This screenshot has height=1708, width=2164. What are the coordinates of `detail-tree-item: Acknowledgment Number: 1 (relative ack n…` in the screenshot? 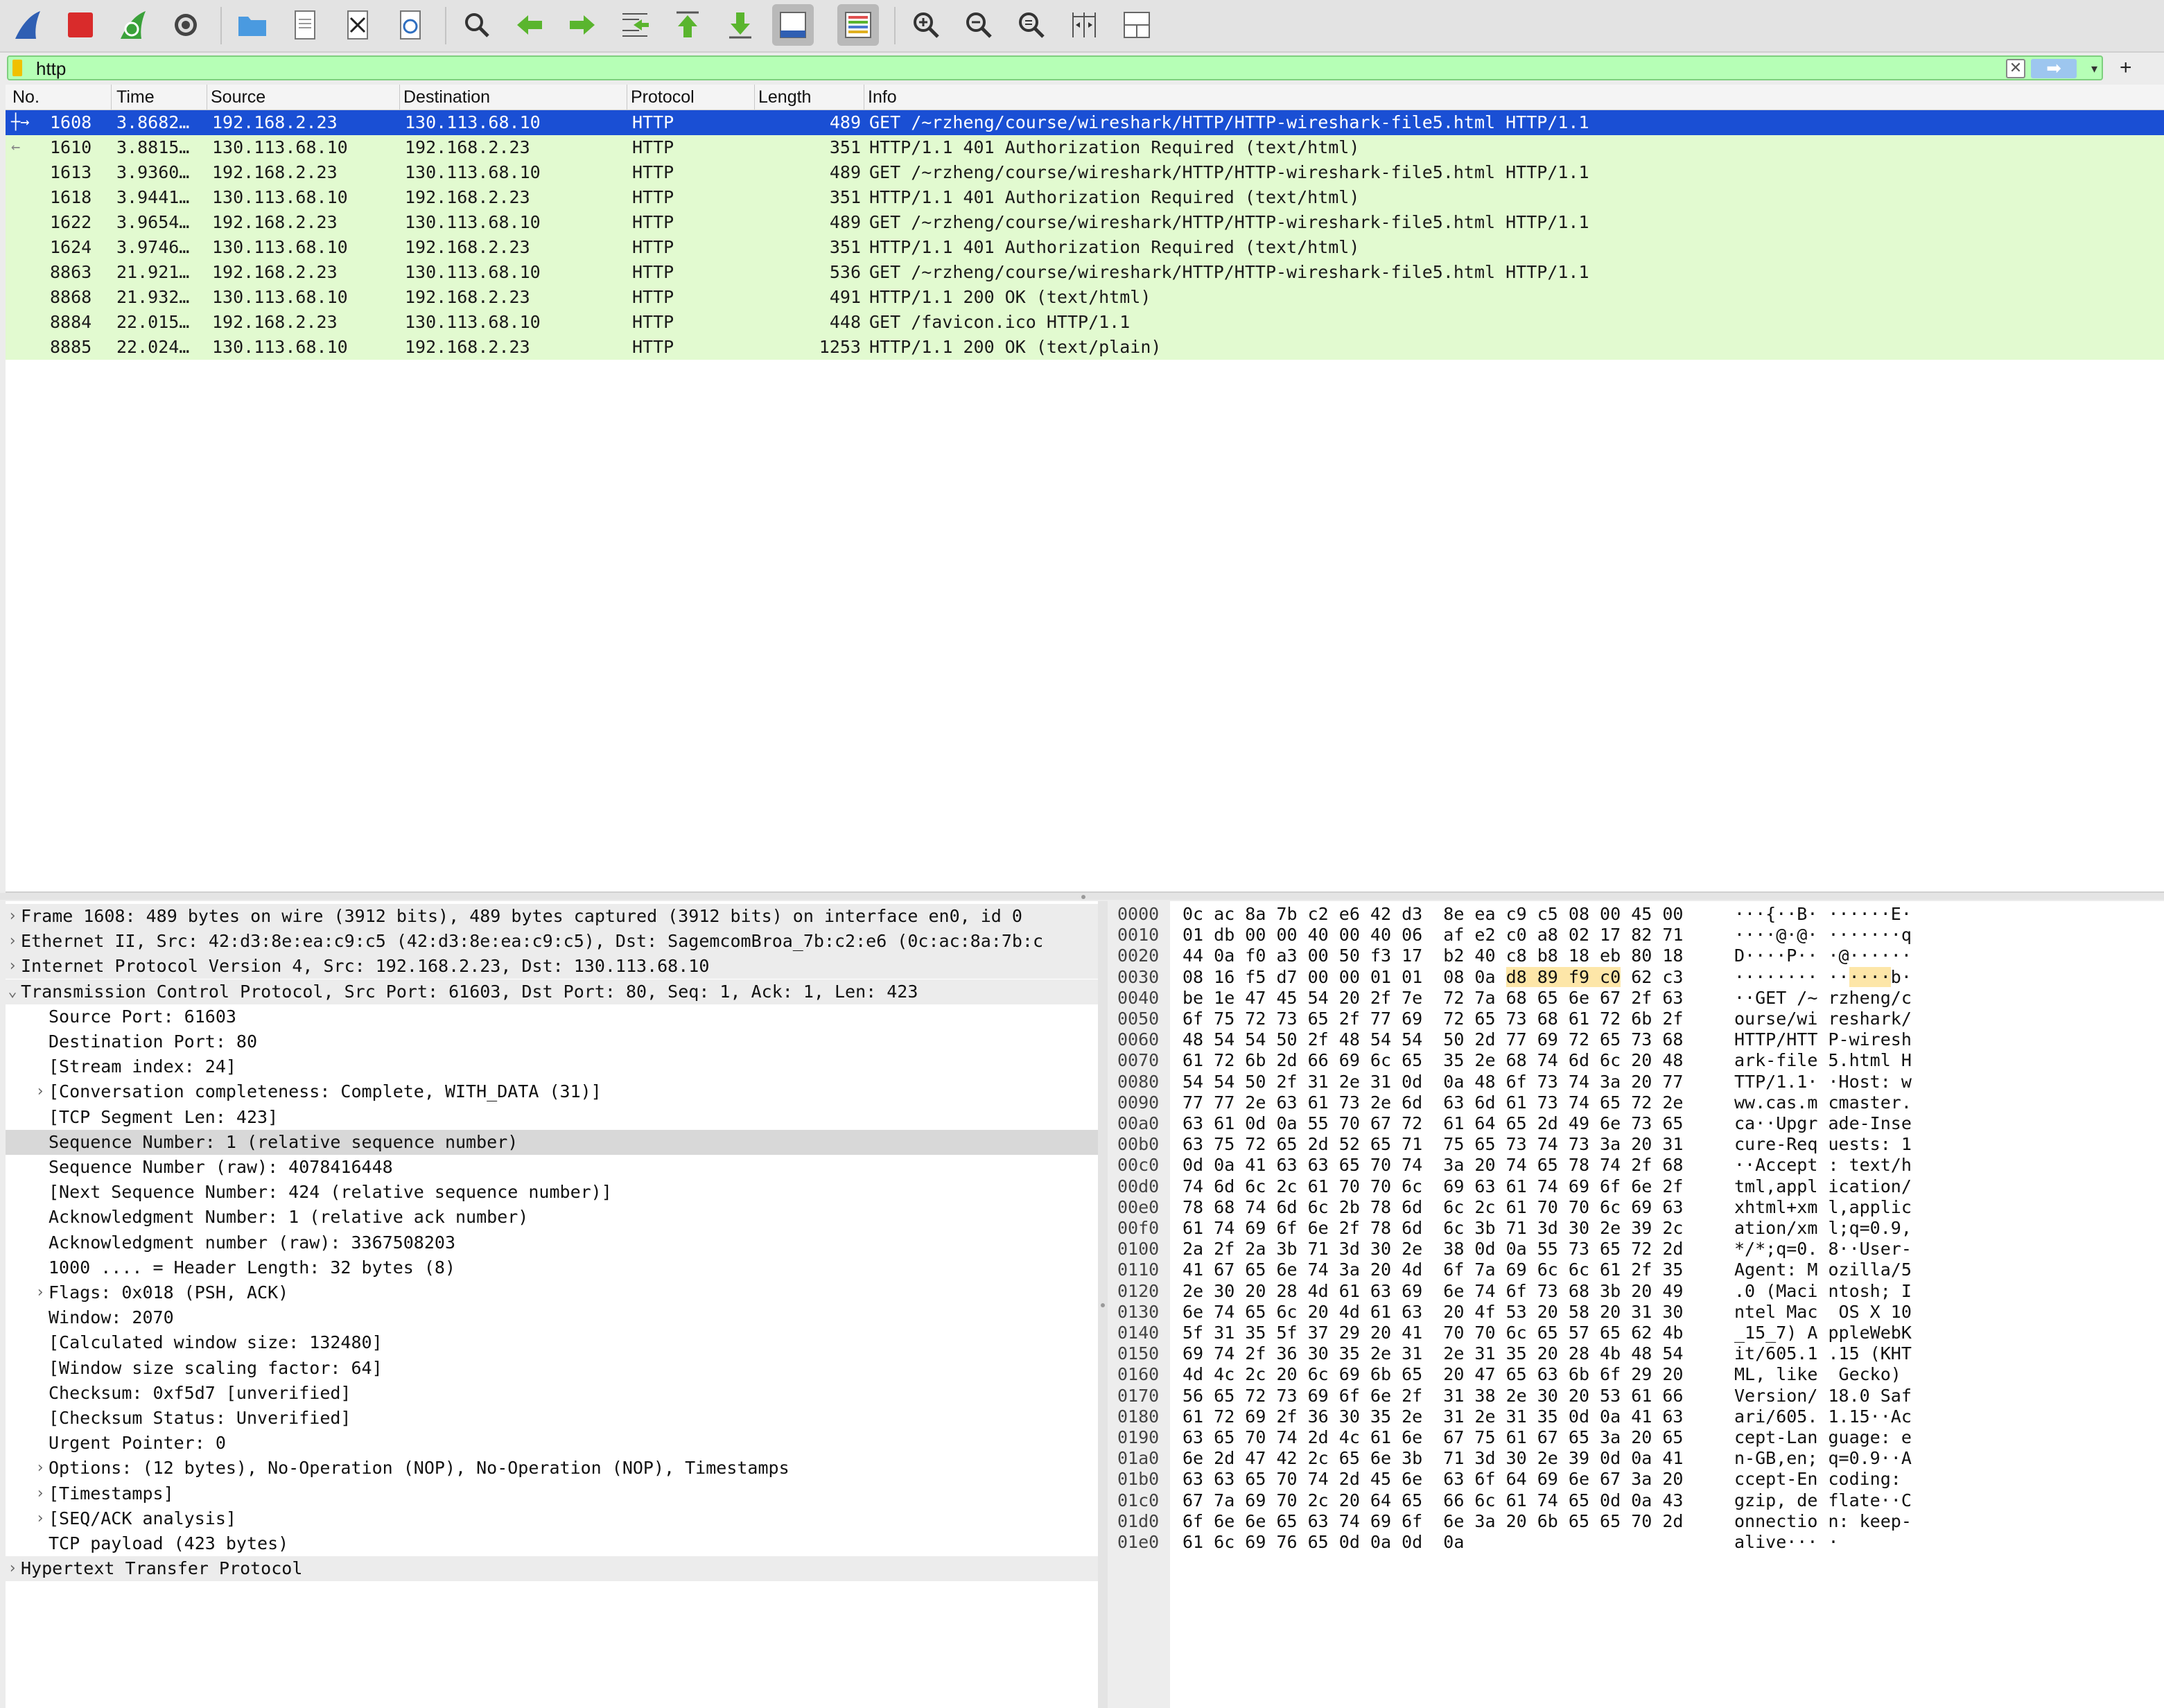 It's located at (552, 1218).